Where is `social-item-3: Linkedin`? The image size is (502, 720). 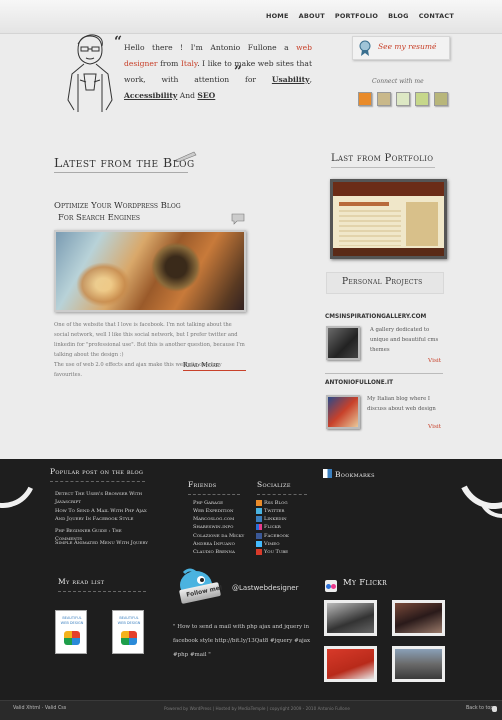
social-item-3: Linkedin is located at coordinates (275, 519).